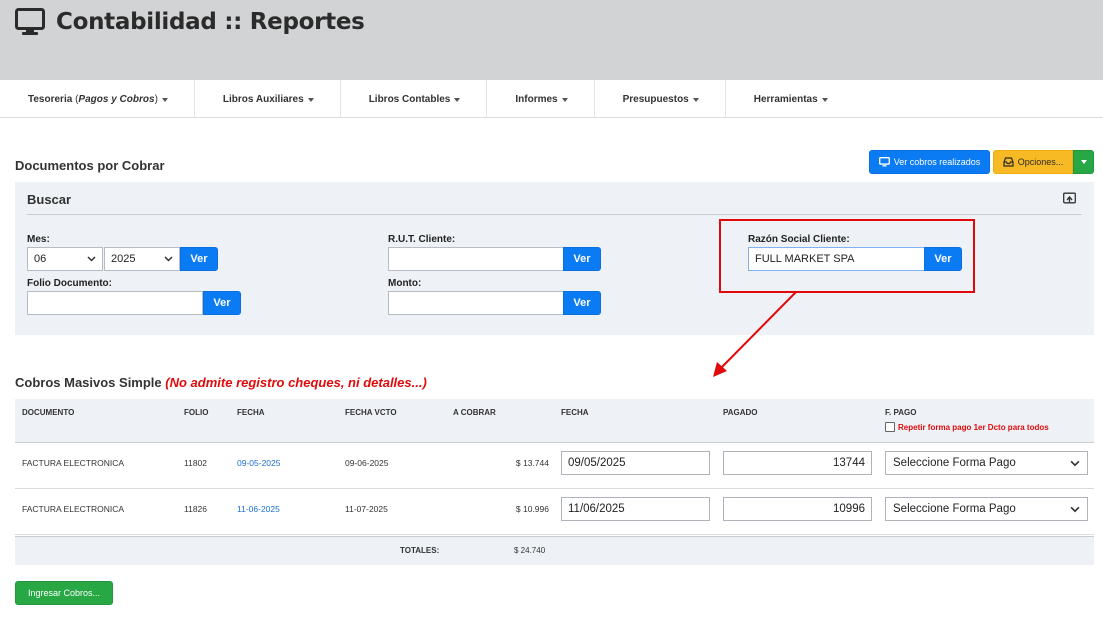 The height and width of the screenshot is (622, 1103). Describe the element at coordinates (40, 259) in the screenshot. I see `mes-value: 06` at that location.